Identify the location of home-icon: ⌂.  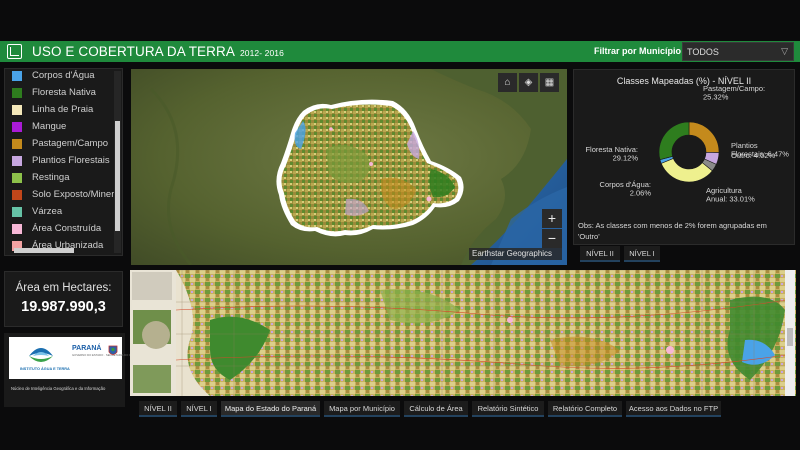
(507, 82).